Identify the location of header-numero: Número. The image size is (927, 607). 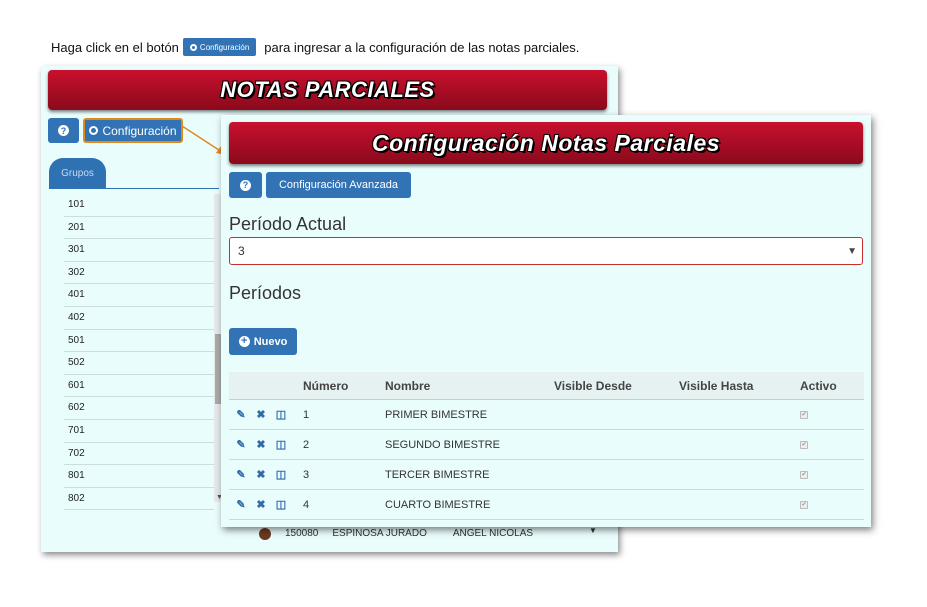
(326, 385).